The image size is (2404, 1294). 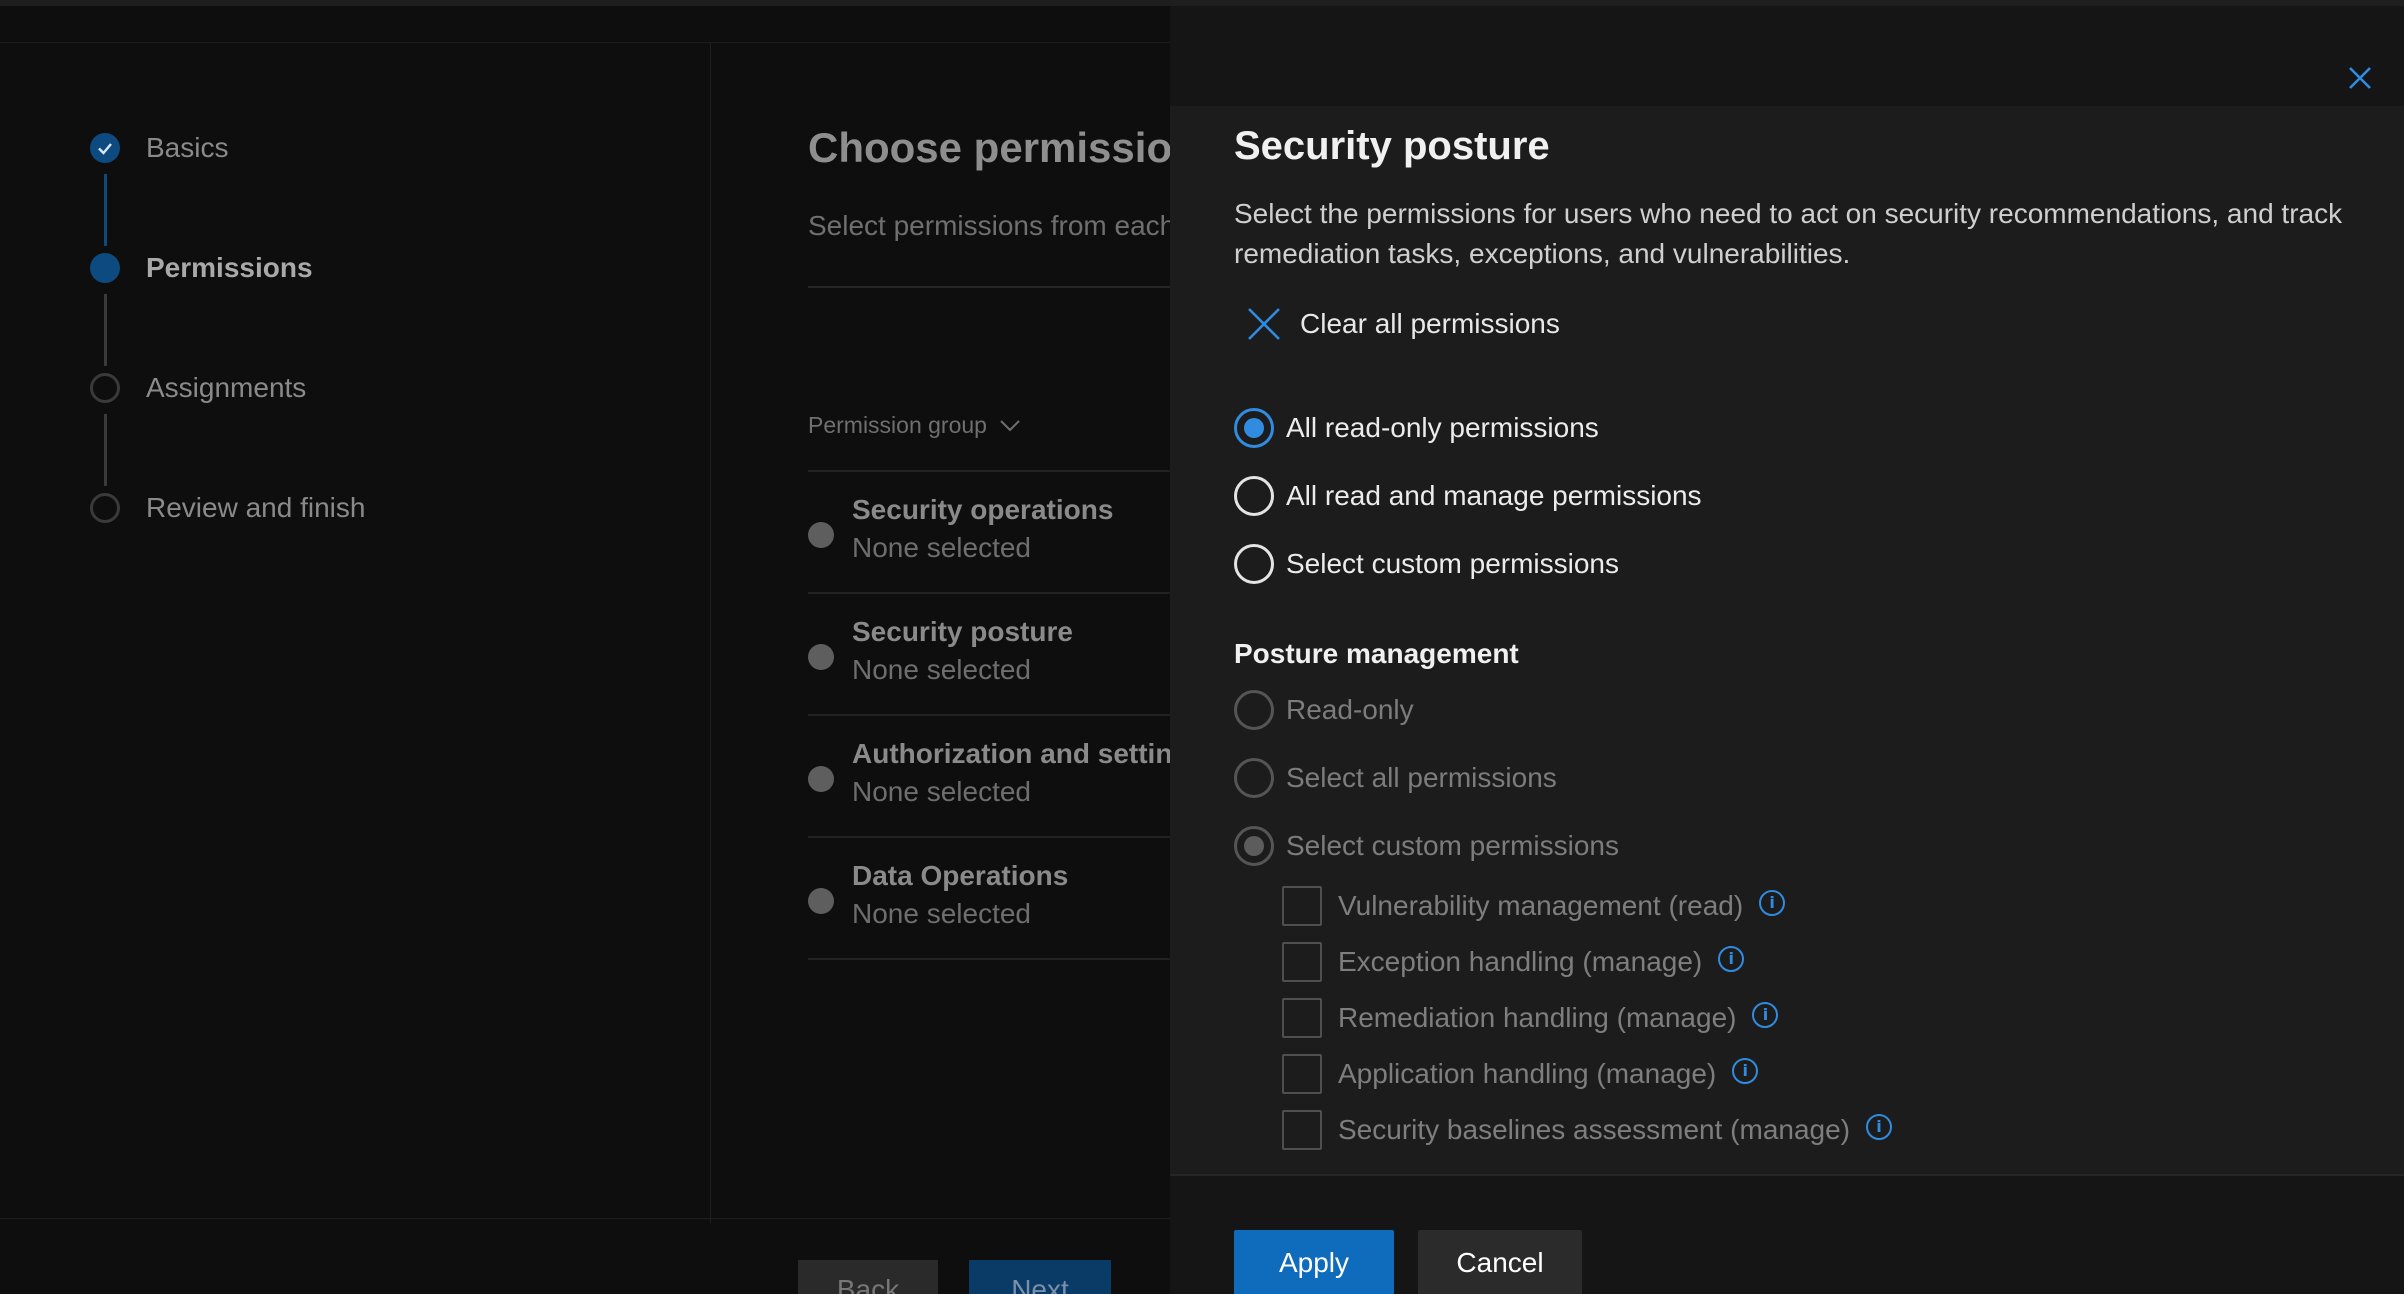 I want to click on radio-read-only: Read-only, so click(x=1324, y=710).